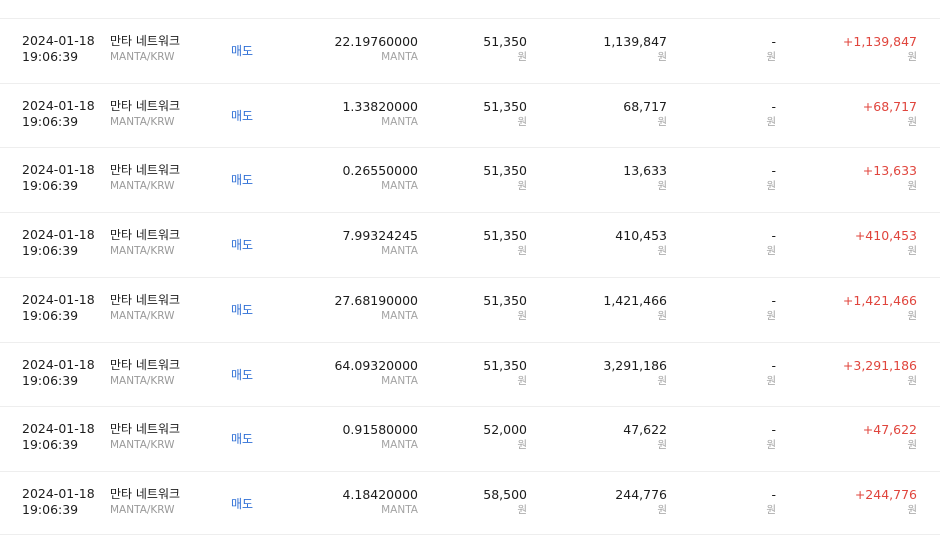  What do you see at coordinates (338, 519) in the screenshot?
I see `amount-cell: 4.18420000 MANTA` at bounding box center [338, 519].